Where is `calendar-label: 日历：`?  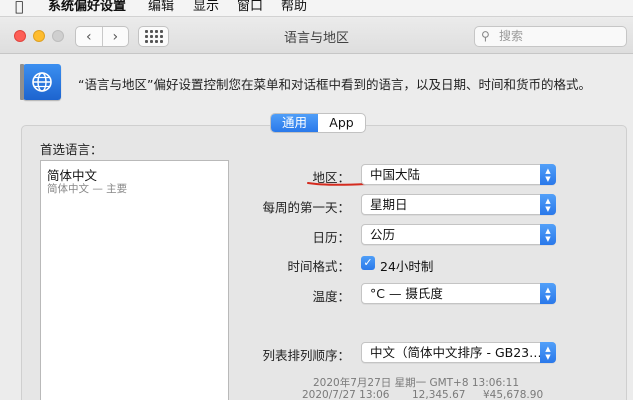 calendar-label: 日历： is located at coordinates (331, 237).